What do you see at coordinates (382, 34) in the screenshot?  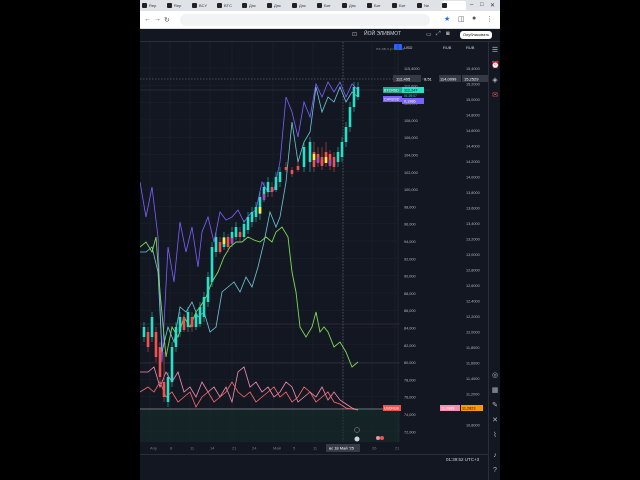 I see `symbol-title: ЙОЙ ЭЛИВМОТ` at bounding box center [382, 34].